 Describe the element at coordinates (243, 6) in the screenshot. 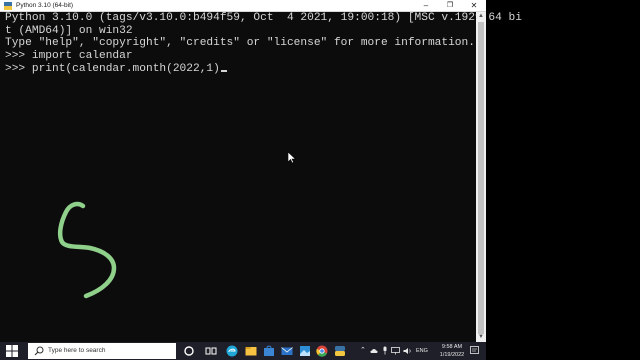

I see `title-bar: Python 3.10 (64-bit) – ❐ ✕` at that location.